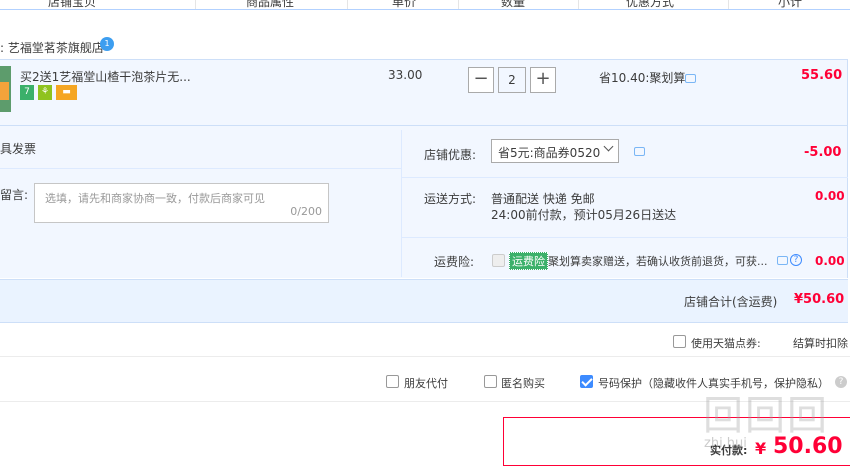 The height and width of the screenshot is (466, 850). What do you see at coordinates (18, 149) in the screenshot?
I see `invoice-label: 具发票` at bounding box center [18, 149].